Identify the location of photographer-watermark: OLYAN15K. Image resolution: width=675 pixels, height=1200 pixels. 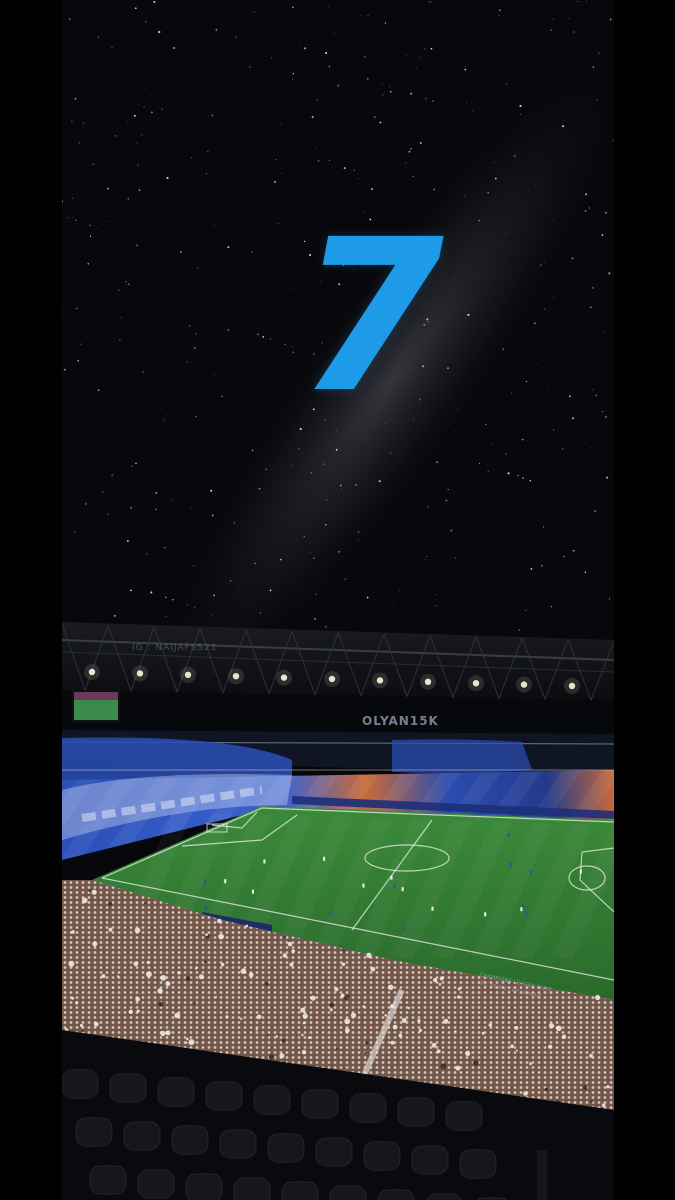
(400, 721).